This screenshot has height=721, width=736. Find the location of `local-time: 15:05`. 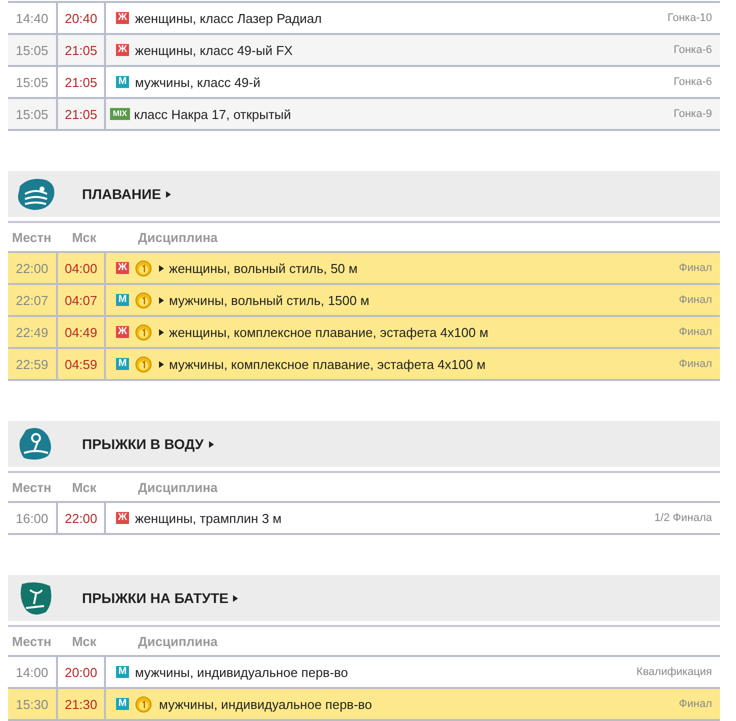

local-time: 15:05 is located at coordinates (33, 114).